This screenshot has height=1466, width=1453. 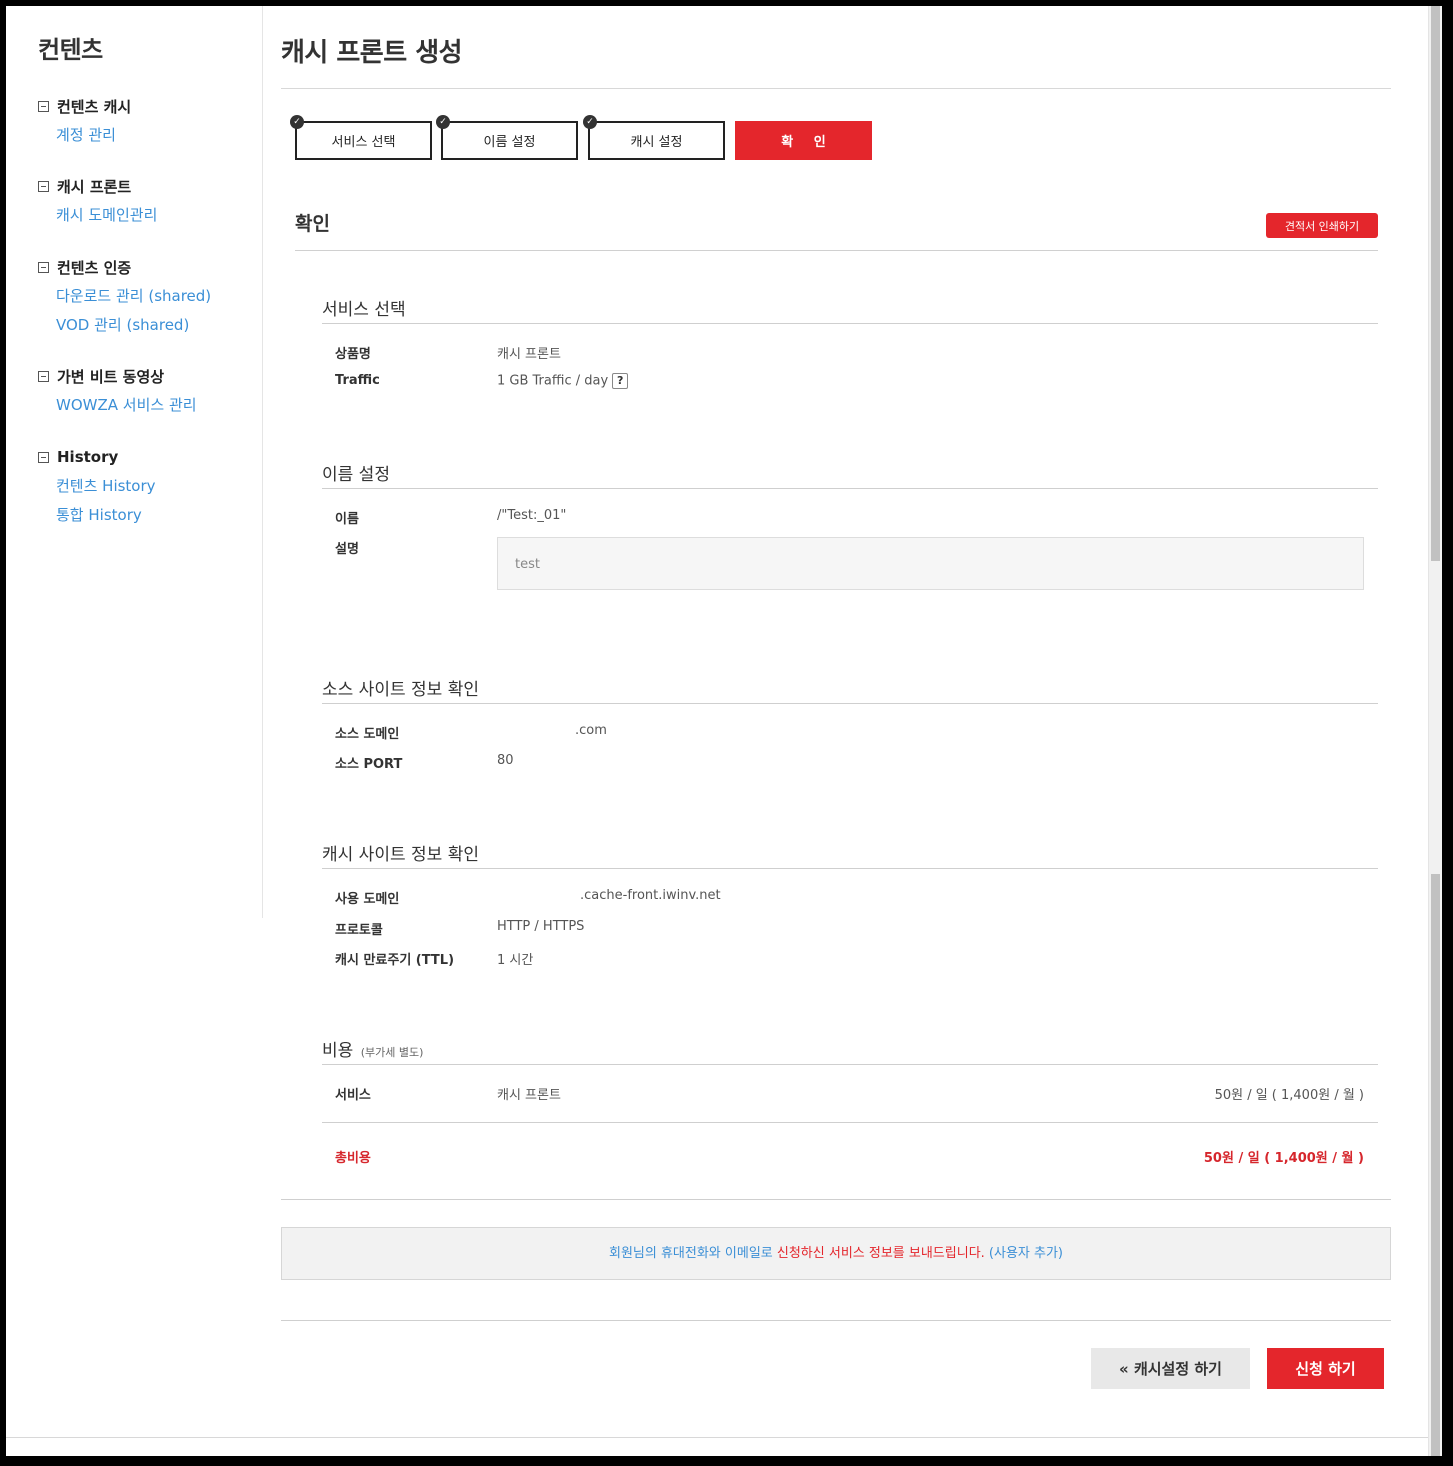 I want to click on add-user-link: (사용자 추가), so click(x=1024, y=1253).